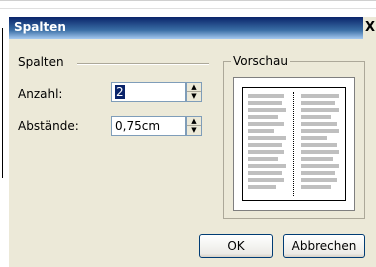 This screenshot has width=376, height=267. I want to click on count-input: 2, so click(148, 92).